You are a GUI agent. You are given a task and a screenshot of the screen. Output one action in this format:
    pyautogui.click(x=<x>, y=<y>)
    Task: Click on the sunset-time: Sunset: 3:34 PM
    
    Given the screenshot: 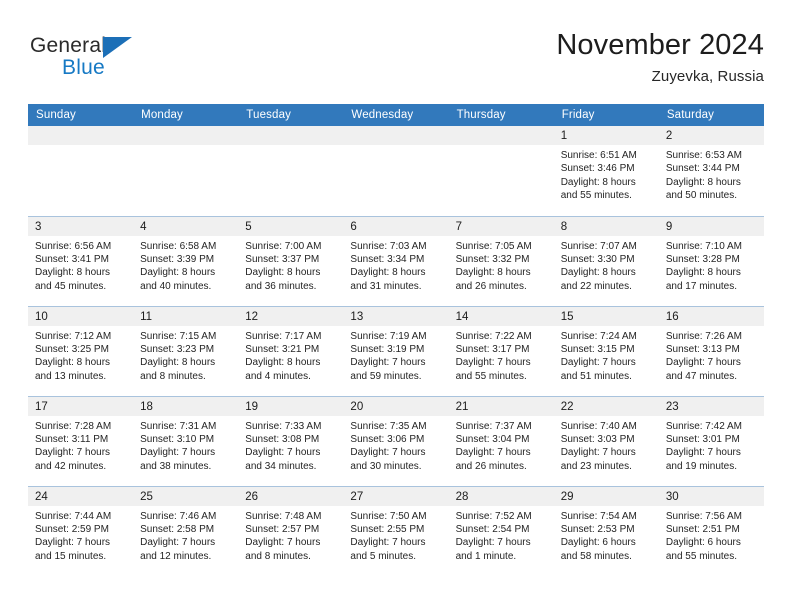 What is the action you would take?
    pyautogui.click(x=387, y=259)
    